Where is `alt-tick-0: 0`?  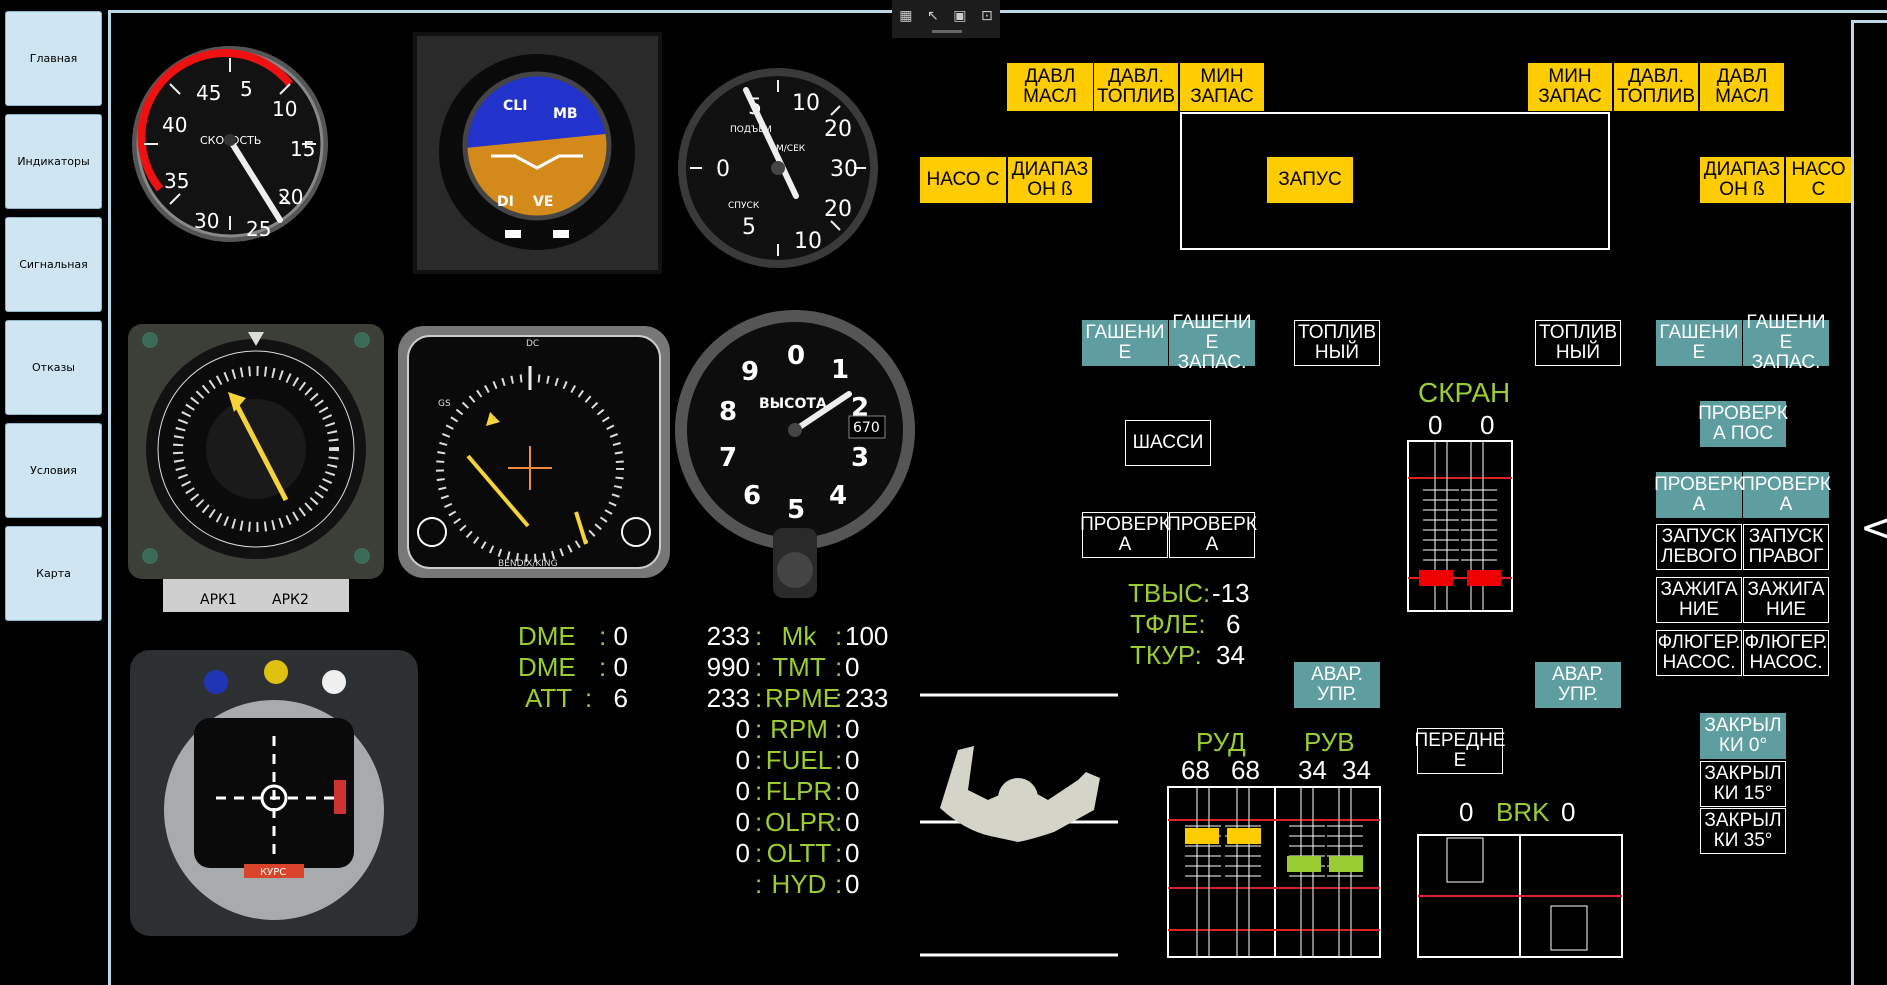
alt-tick-0: 0 is located at coordinates (796, 356).